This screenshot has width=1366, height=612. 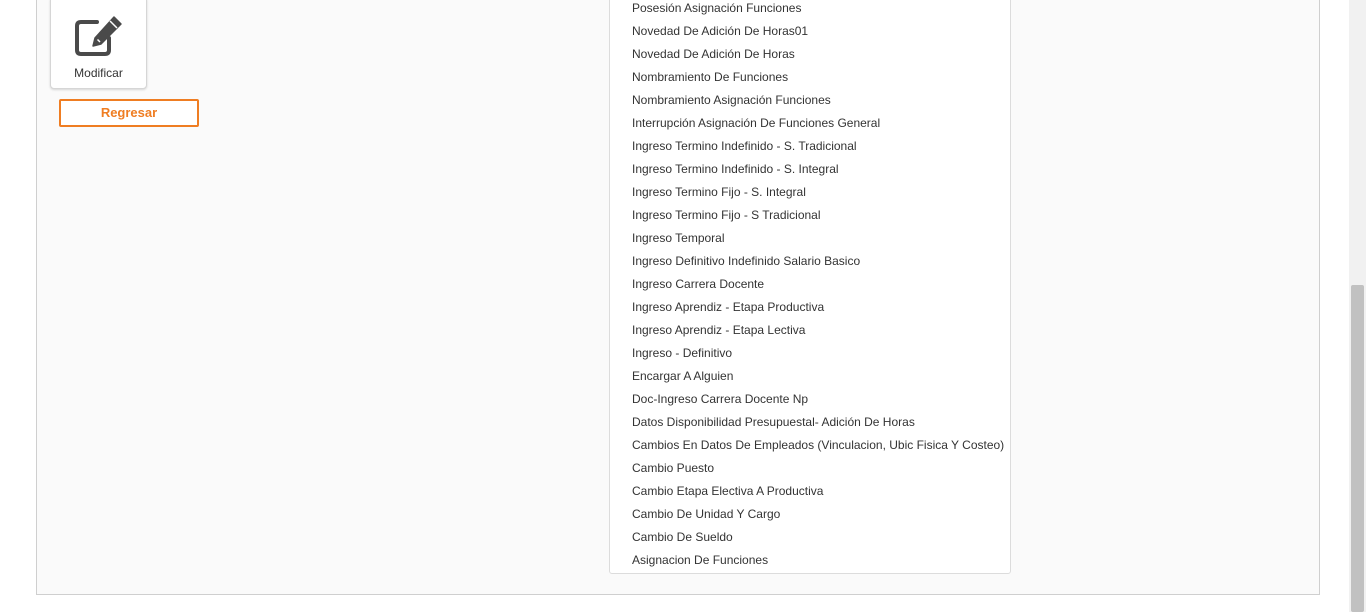 I want to click on option-item: Ingreso Carrera Docente, so click(x=698, y=284).